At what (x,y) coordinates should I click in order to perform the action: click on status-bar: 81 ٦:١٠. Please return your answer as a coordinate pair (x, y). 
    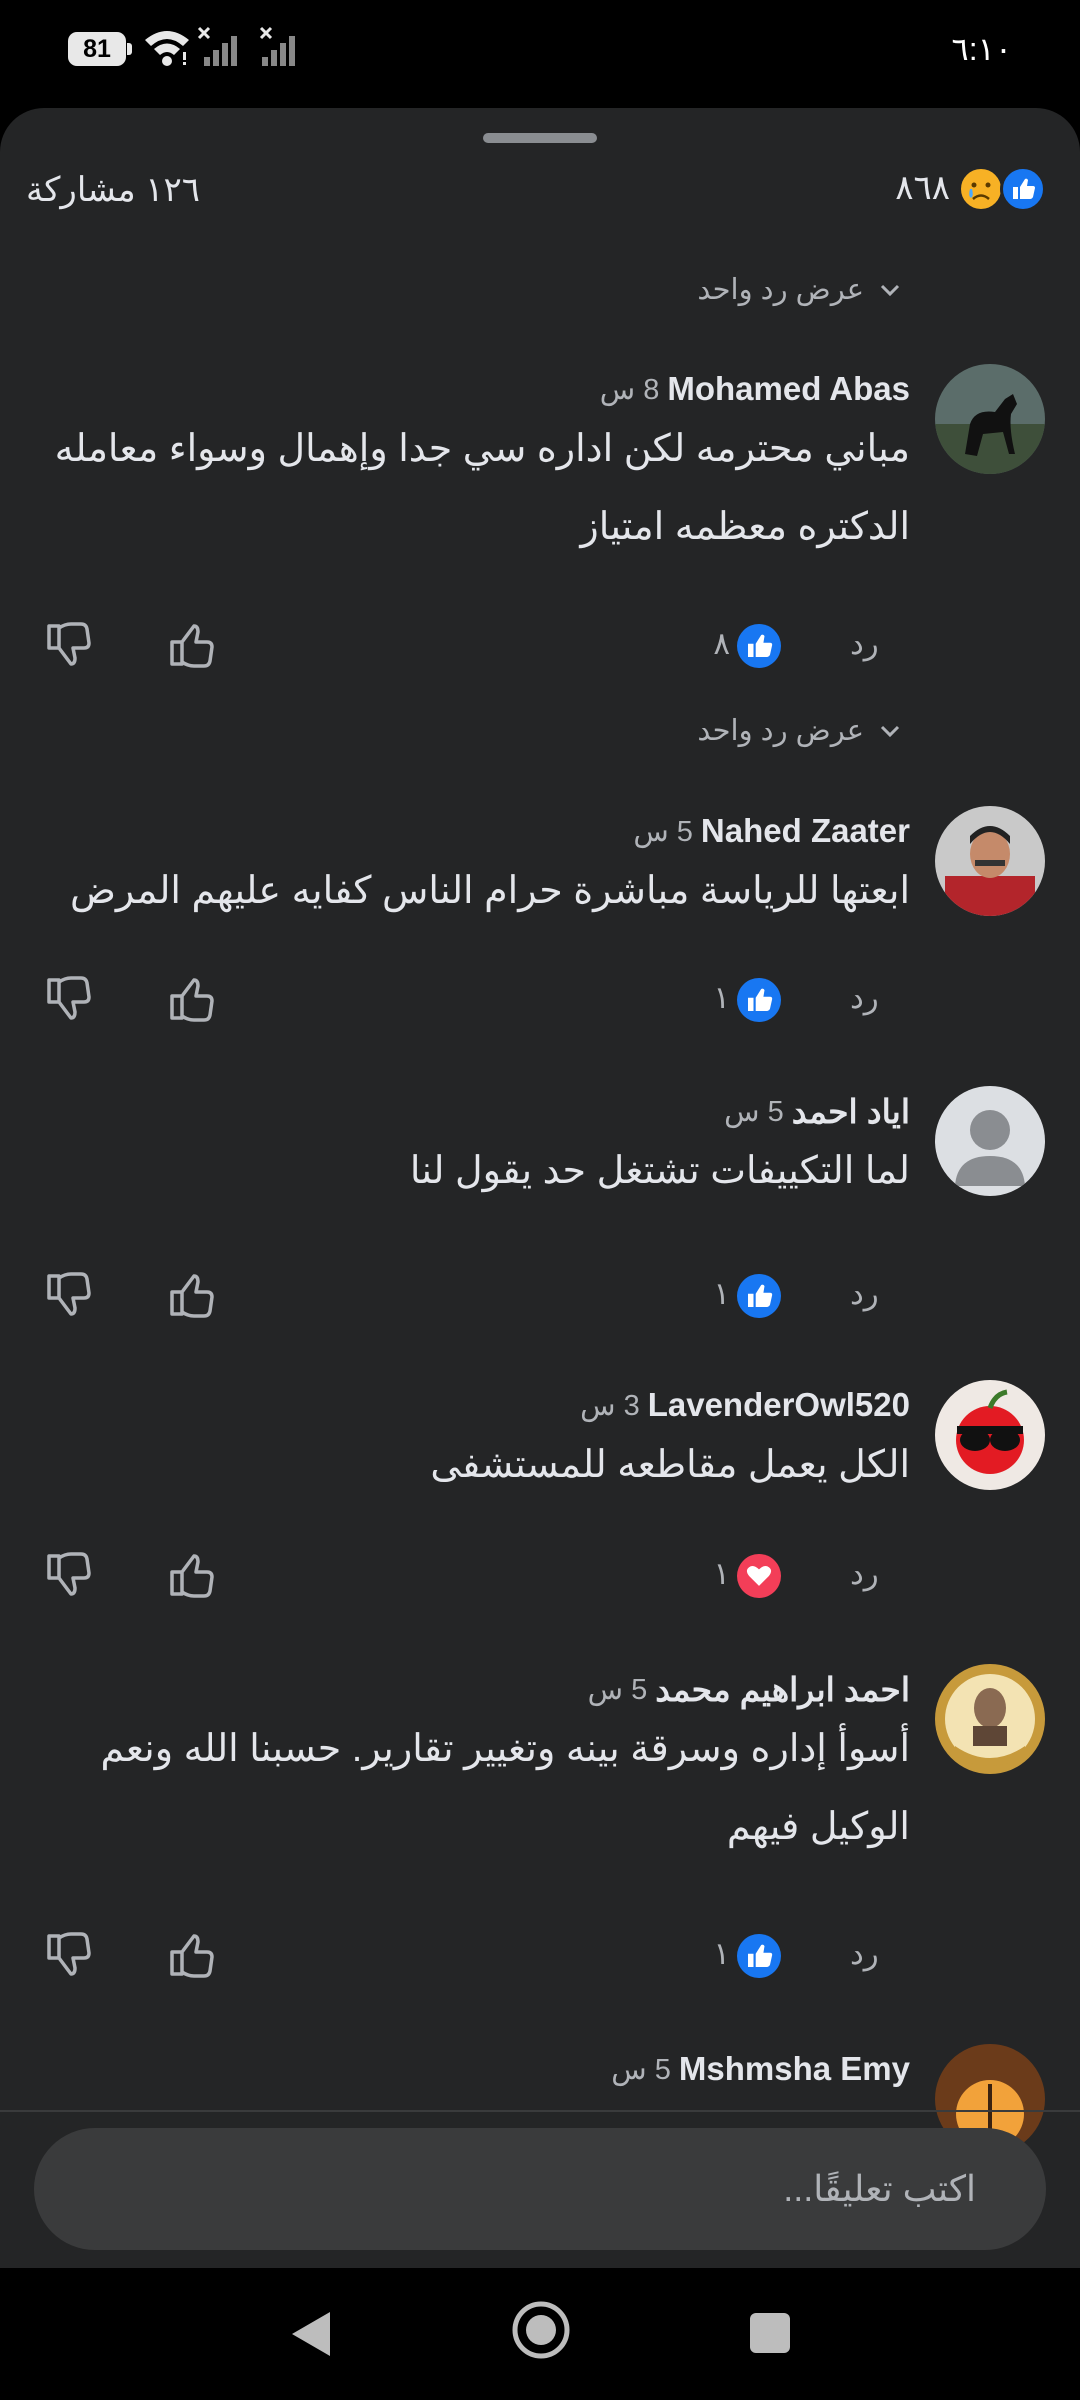
    Looking at the image, I should click on (540, 50).